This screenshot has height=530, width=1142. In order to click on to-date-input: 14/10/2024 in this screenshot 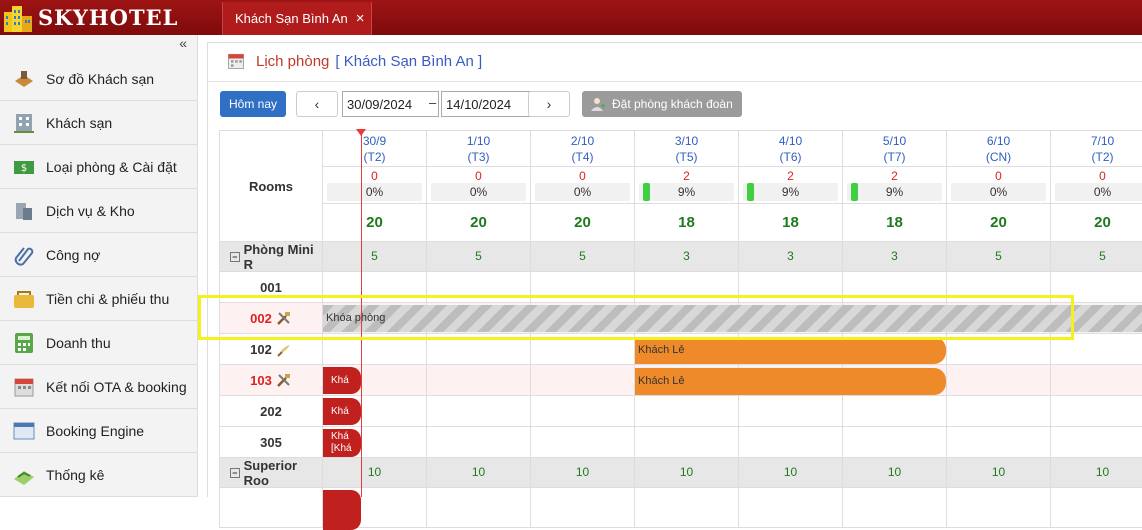, I will do `click(489, 104)`.